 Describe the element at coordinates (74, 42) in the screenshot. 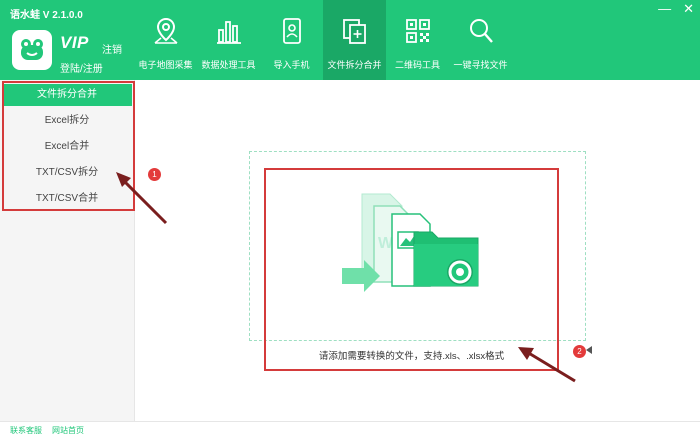

I see `vip-label: VIP` at that location.